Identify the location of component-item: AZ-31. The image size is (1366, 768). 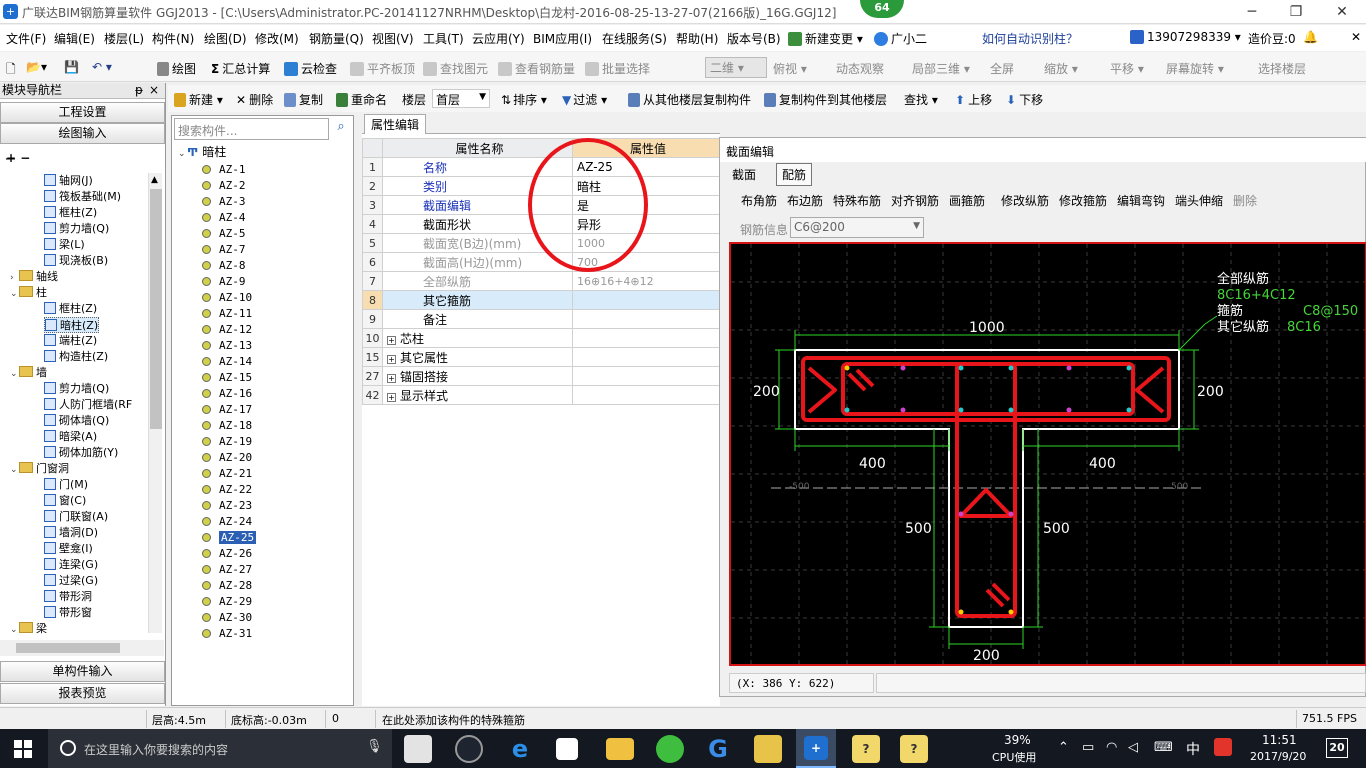
(227, 634).